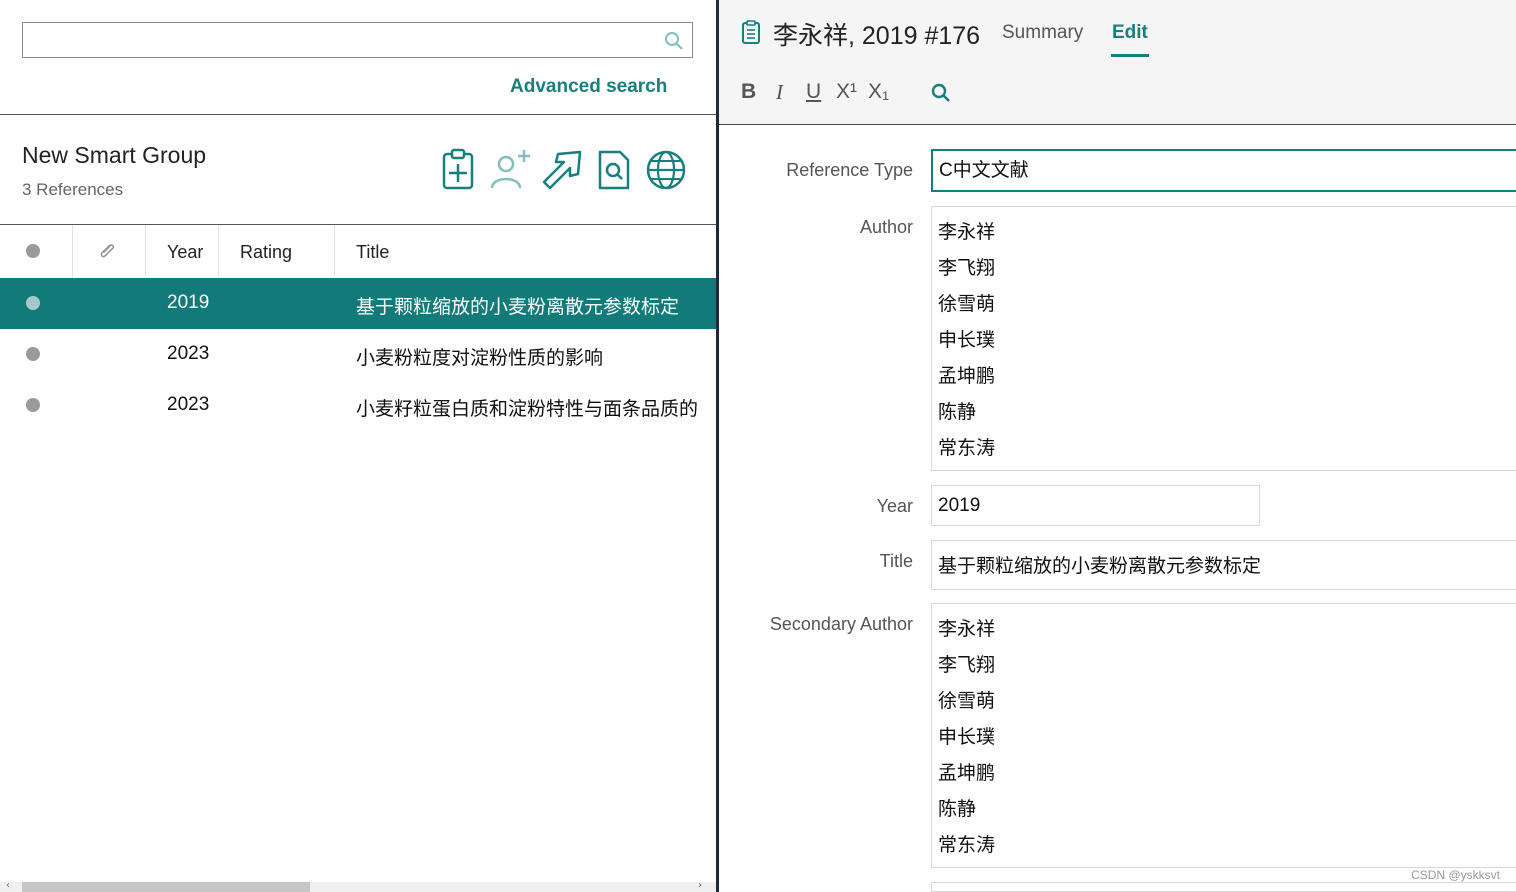 The width and height of the screenshot is (1516, 892). What do you see at coordinates (525, 251) in the screenshot?
I see `title-column-header: Title` at bounding box center [525, 251].